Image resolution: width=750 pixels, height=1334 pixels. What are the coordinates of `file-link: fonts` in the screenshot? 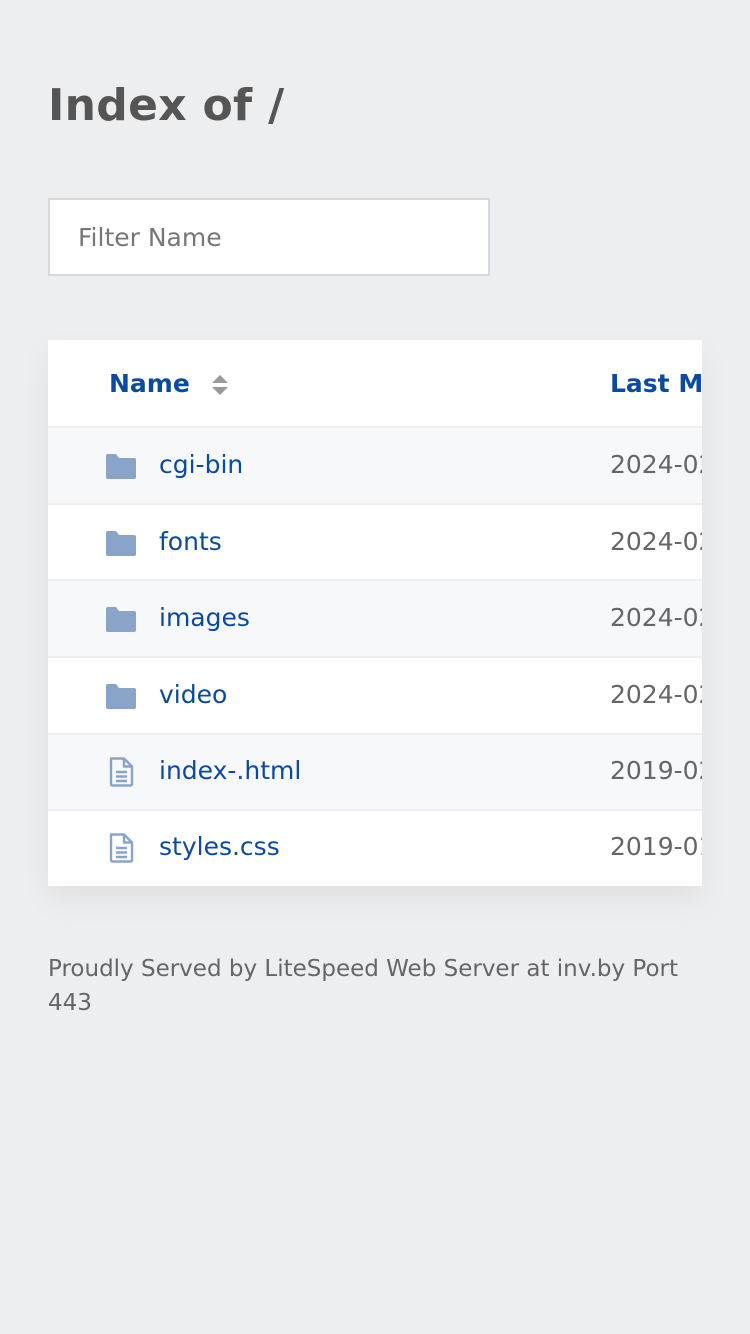 It's located at (190, 541).